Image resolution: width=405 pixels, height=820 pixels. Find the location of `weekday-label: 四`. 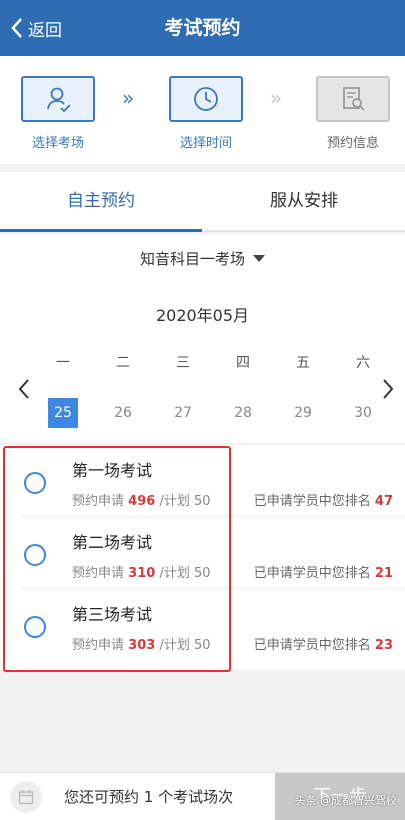

weekday-label: 四 is located at coordinates (243, 363).